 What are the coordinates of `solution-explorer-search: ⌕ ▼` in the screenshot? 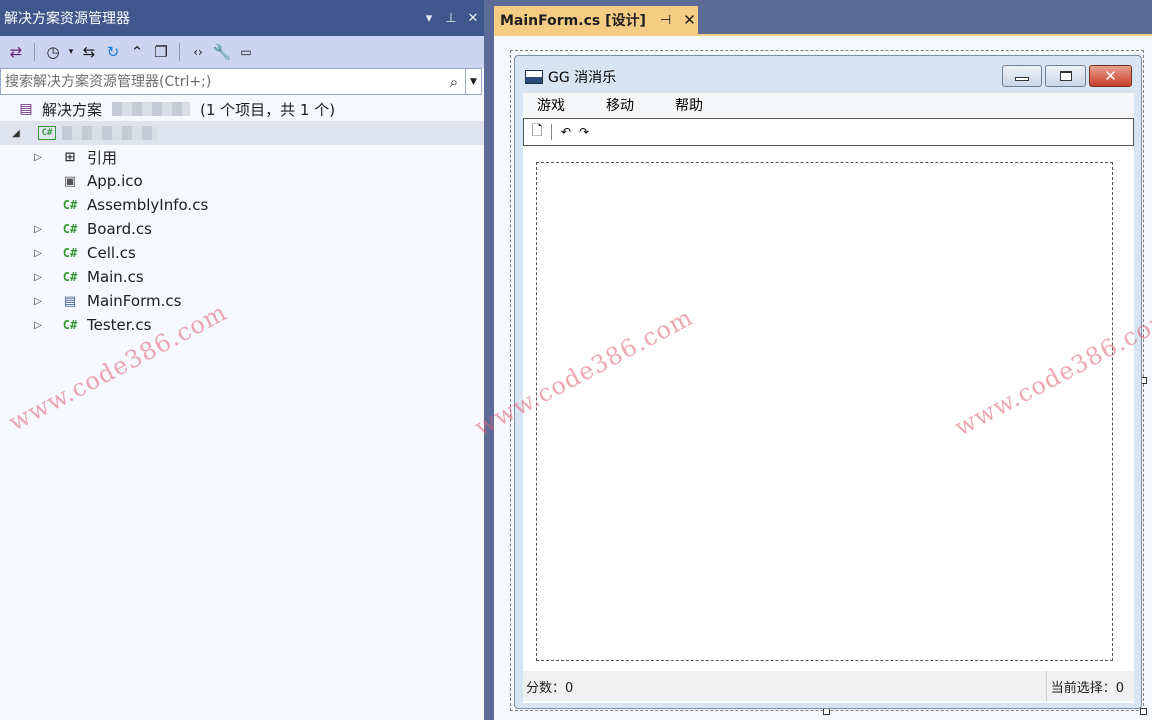 It's located at (241, 81).